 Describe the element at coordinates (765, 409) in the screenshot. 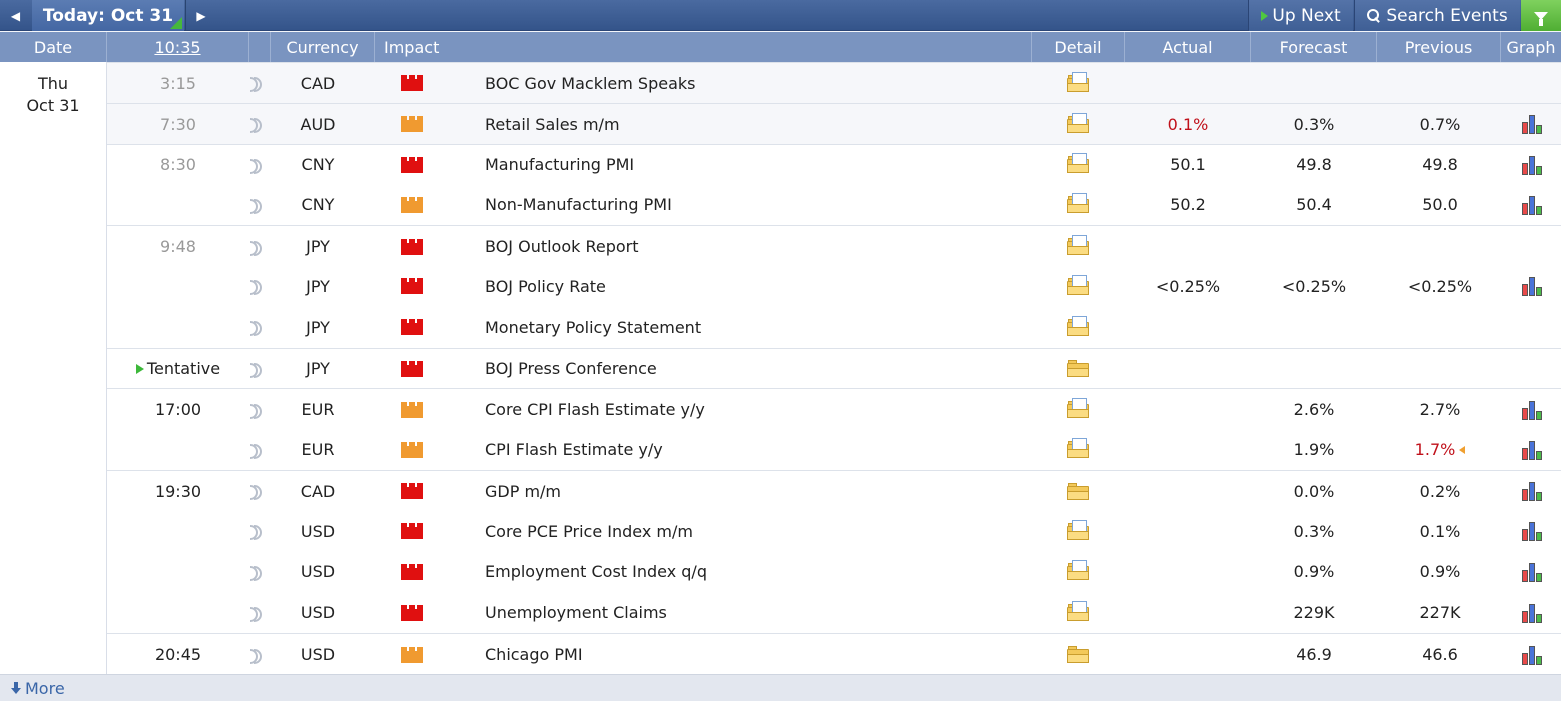

I see `event-title: Core CPI Flash Estimate y/y` at that location.